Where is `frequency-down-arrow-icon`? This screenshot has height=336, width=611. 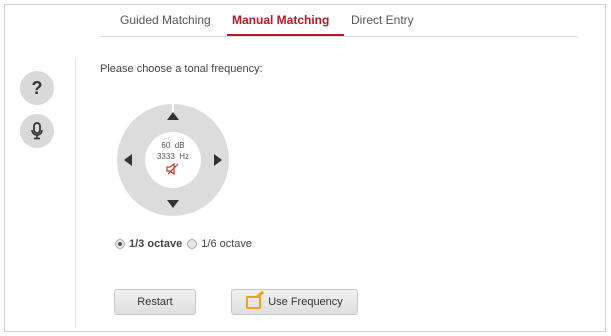
frequency-down-arrow-icon is located at coordinates (128, 160).